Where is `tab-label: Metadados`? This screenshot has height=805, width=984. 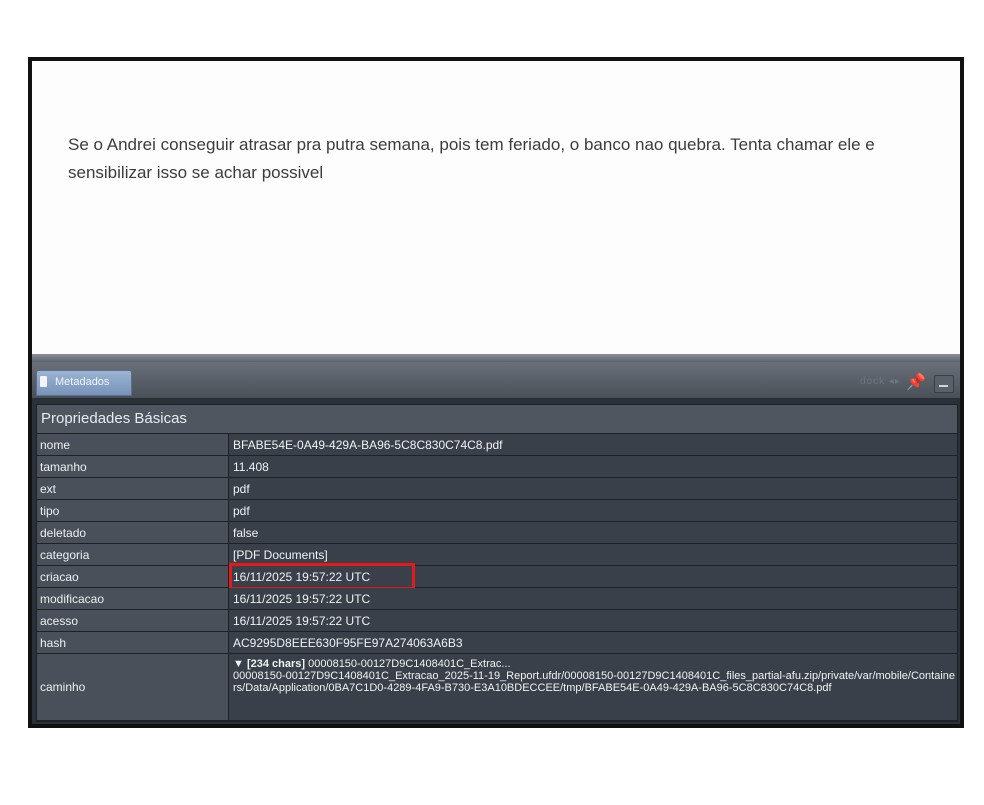 tab-label: Metadados is located at coordinates (82, 382).